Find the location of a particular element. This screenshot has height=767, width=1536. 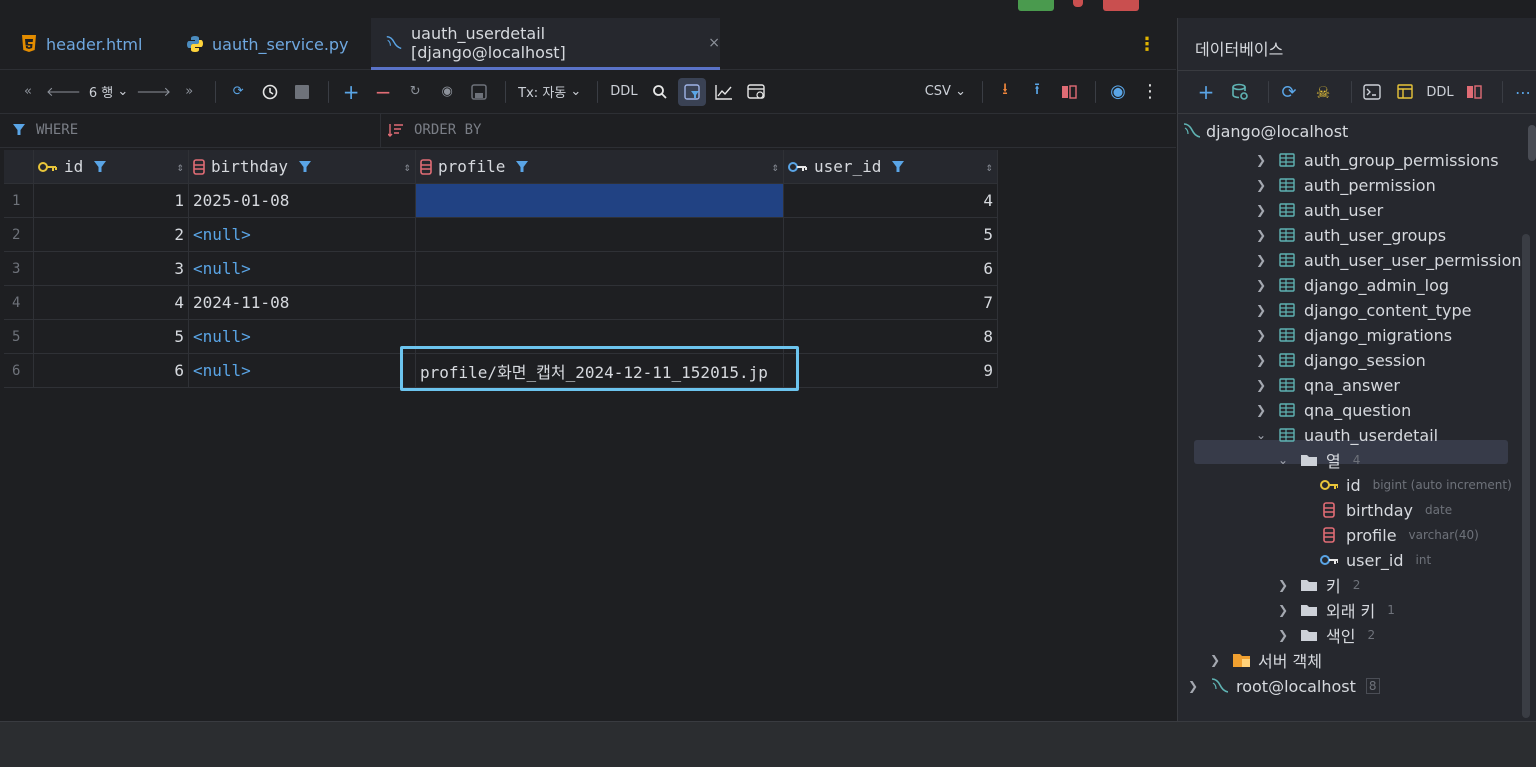

cell-user-id: 7 is located at coordinates (891, 302).